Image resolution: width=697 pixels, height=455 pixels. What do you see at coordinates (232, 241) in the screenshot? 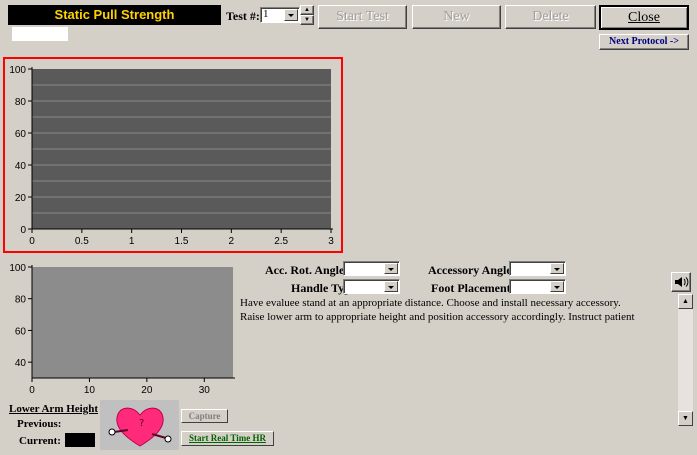
I see `x-tick-label: 2` at bounding box center [232, 241].